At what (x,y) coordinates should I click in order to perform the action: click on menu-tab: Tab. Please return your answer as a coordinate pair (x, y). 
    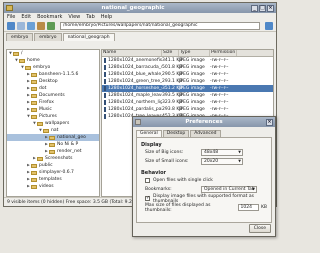
    Looking at the image, I should click on (90, 17).